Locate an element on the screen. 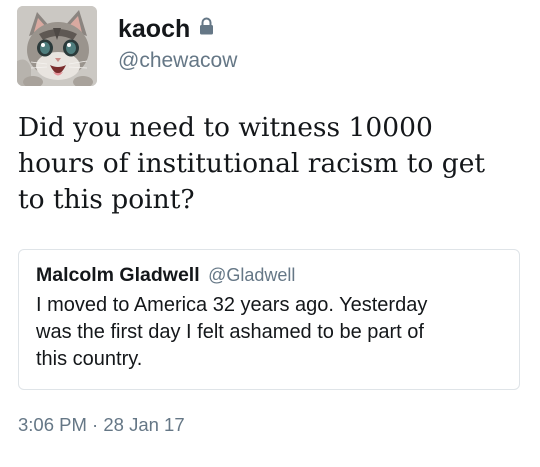 The height and width of the screenshot is (467, 540). timestamp-time: 3:06 PM is located at coordinates (52, 424).